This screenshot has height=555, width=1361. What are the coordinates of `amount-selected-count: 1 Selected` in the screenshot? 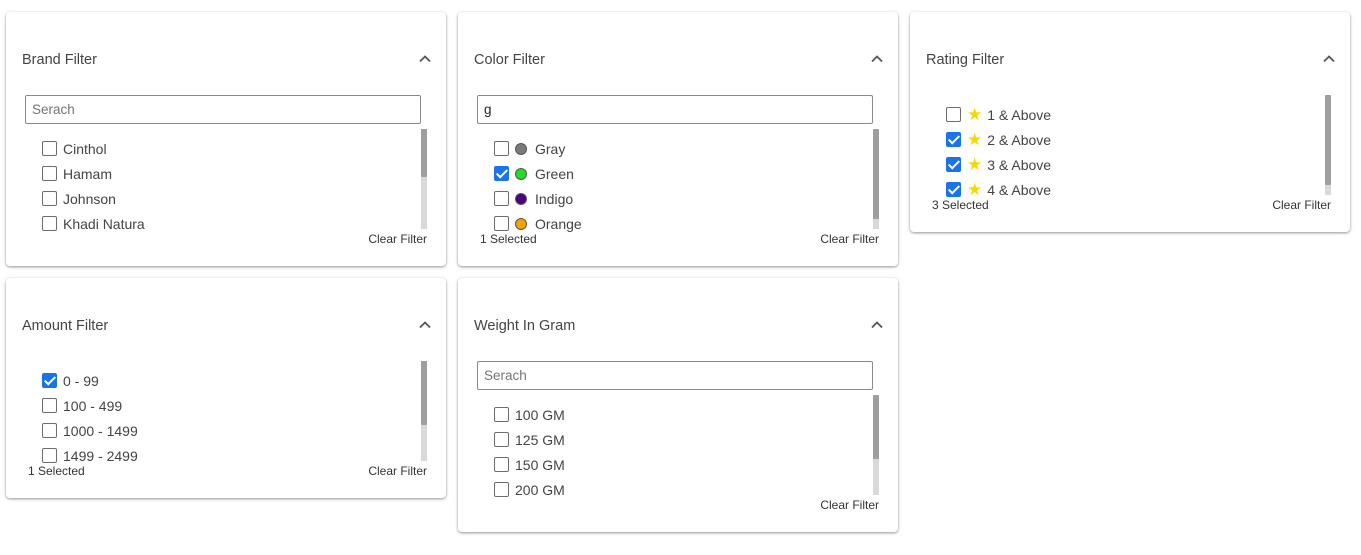 It's located at (56, 471).